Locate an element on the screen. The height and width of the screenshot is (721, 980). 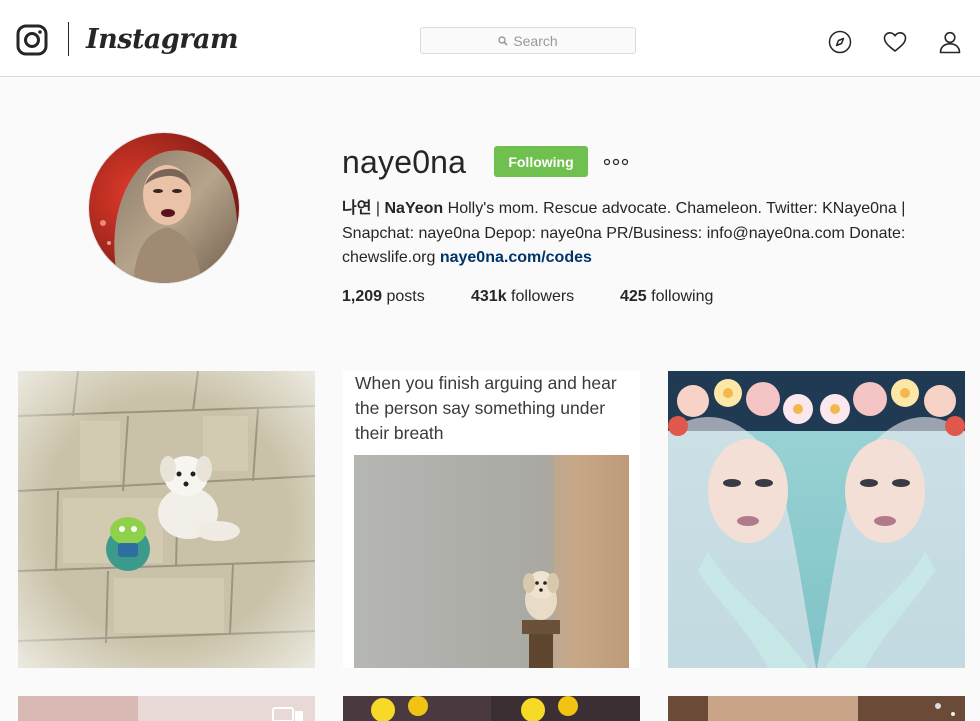
more-options-icon is located at coordinates (616, 162).